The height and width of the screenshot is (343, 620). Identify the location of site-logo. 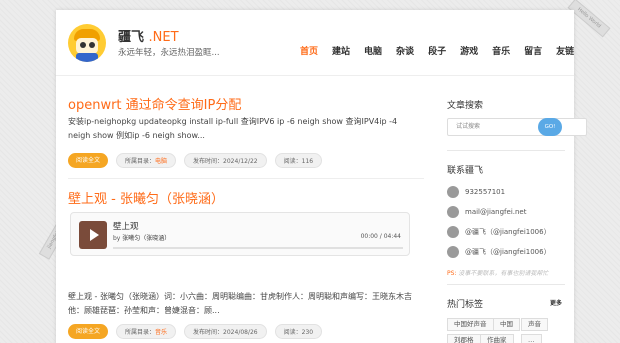
(87, 43).